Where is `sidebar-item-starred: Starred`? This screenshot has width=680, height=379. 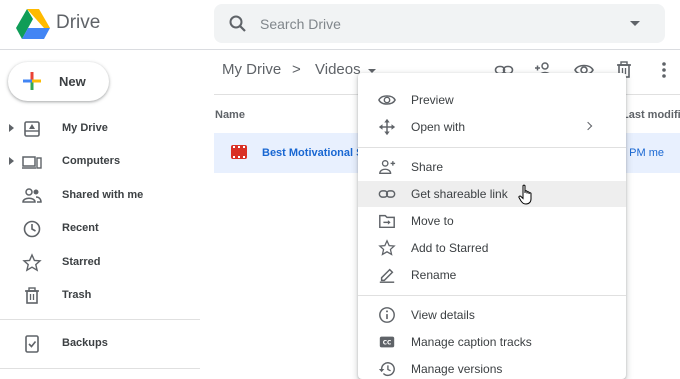 sidebar-item-starred: Starred is located at coordinates (100, 263).